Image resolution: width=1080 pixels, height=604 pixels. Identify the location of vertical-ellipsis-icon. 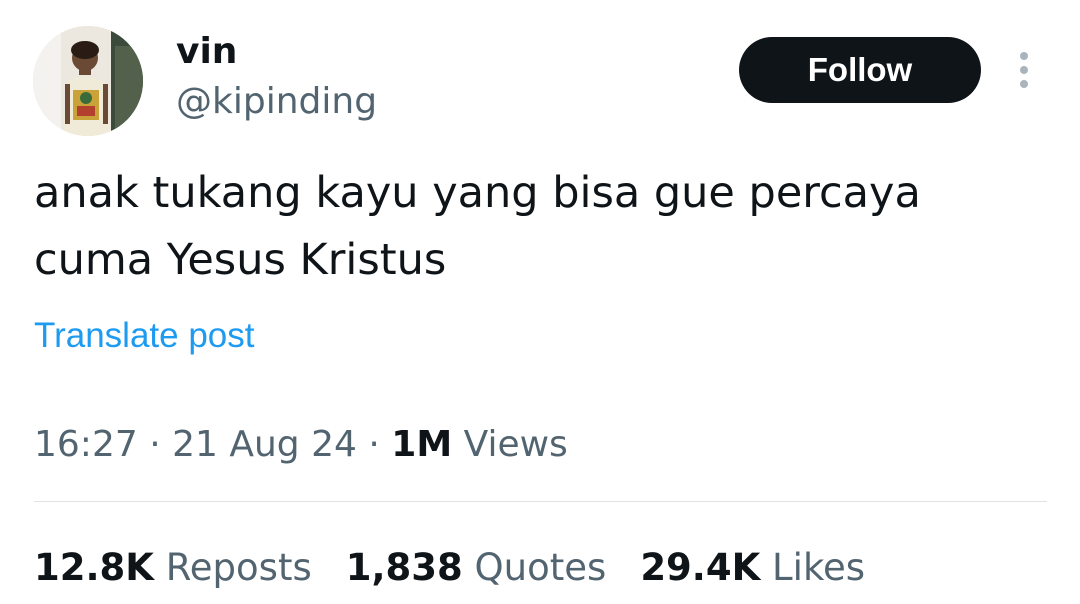
(1024, 70).